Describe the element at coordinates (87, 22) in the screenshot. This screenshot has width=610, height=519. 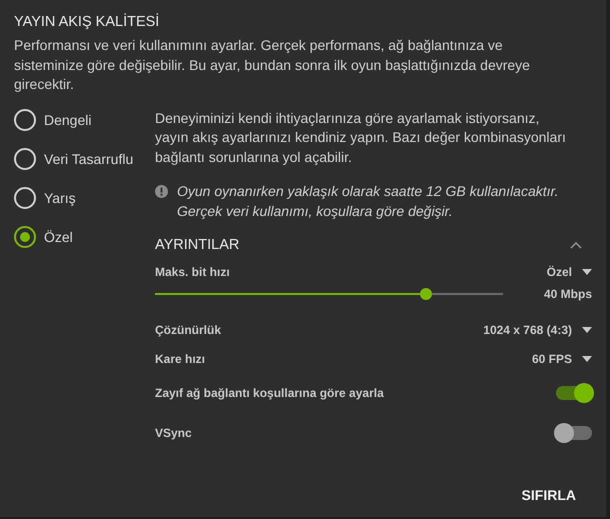
I see `panel-title: YAYIN AKIŞ KALİTESİ` at that location.